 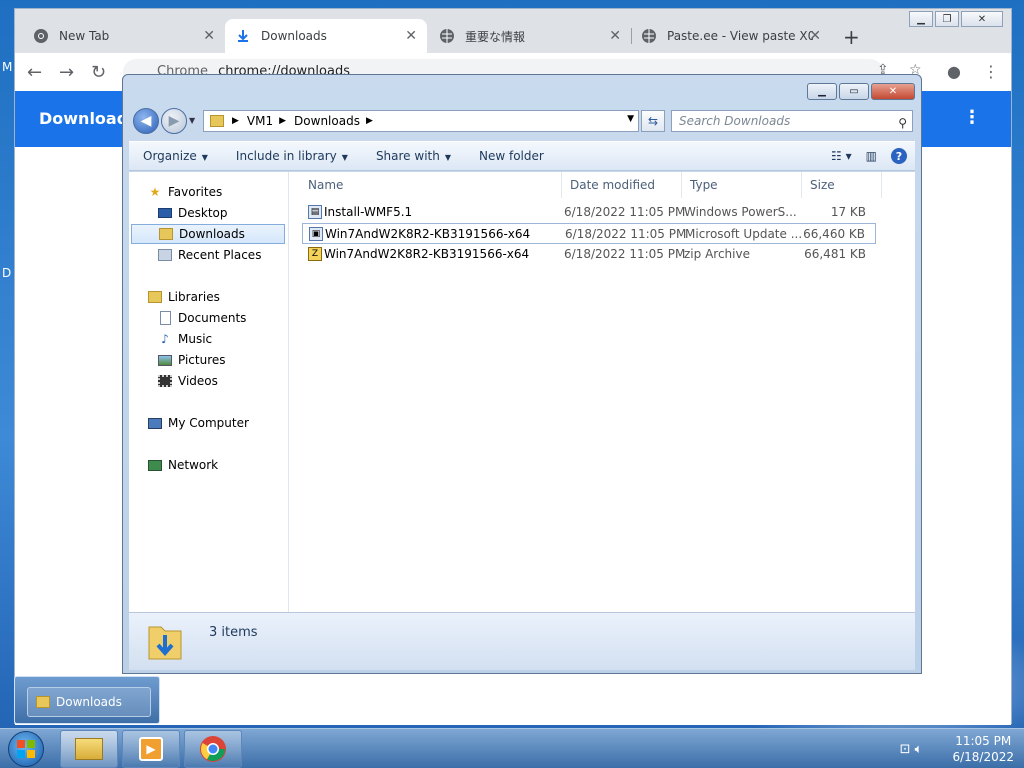 I want to click on taskbar-media-player-button: ▶, so click(x=151, y=749).